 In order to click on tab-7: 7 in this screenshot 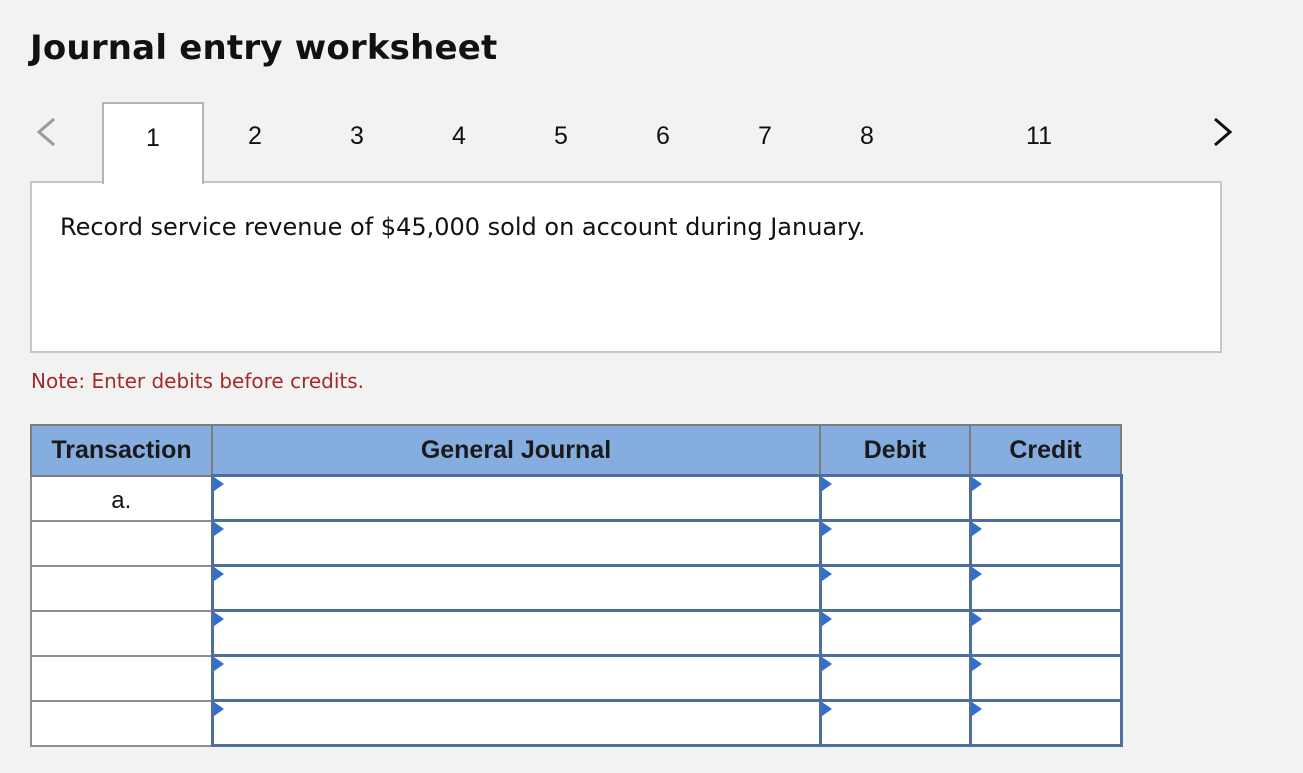, I will do `click(765, 142)`.